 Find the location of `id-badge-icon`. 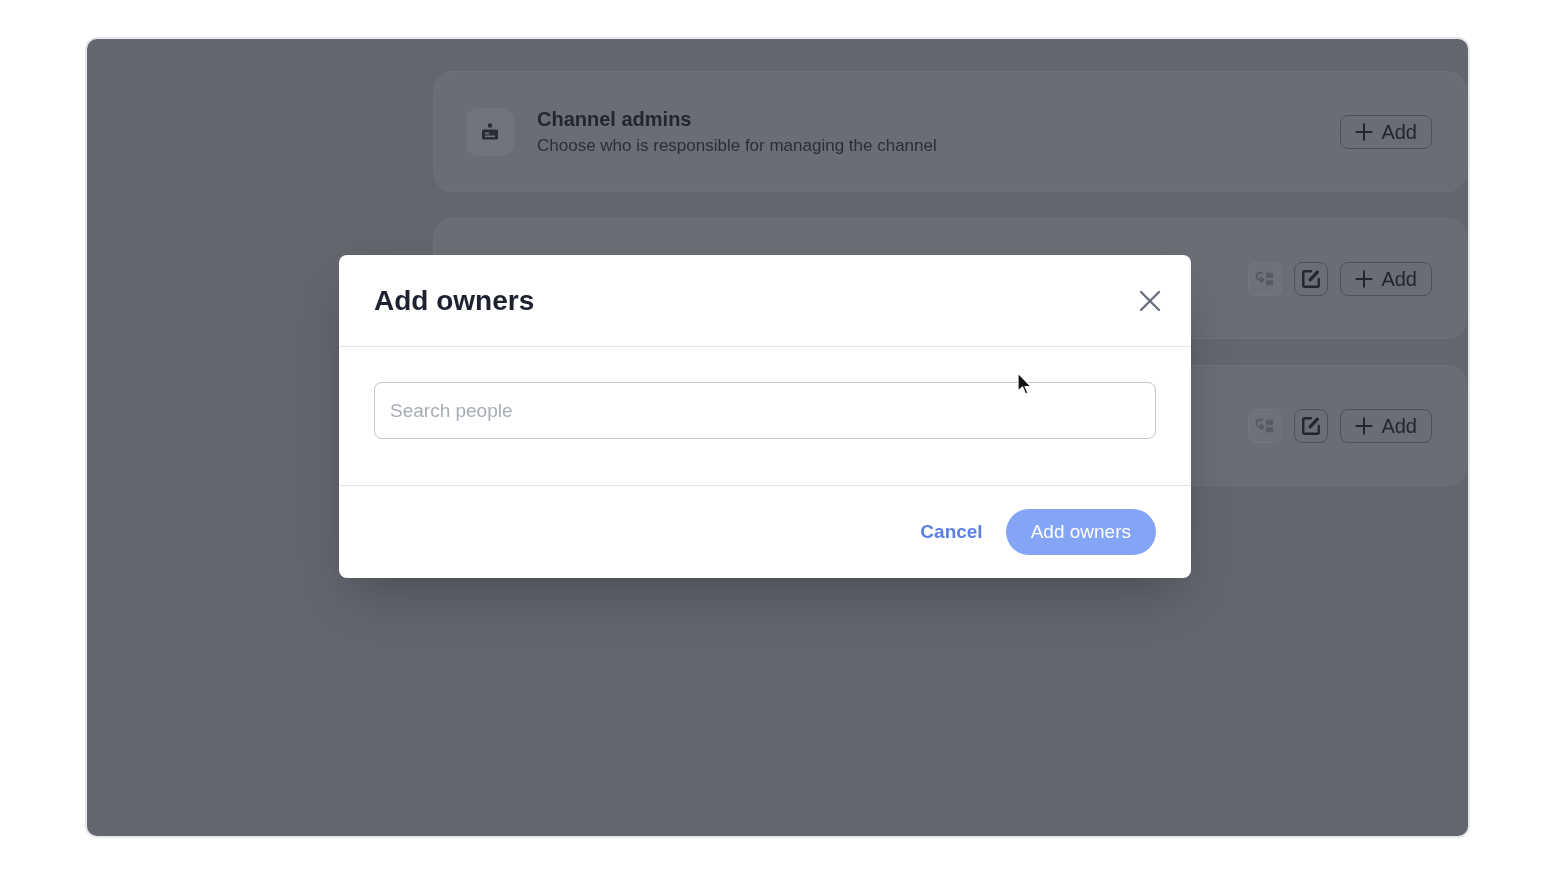

id-badge-icon is located at coordinates (490, 131).